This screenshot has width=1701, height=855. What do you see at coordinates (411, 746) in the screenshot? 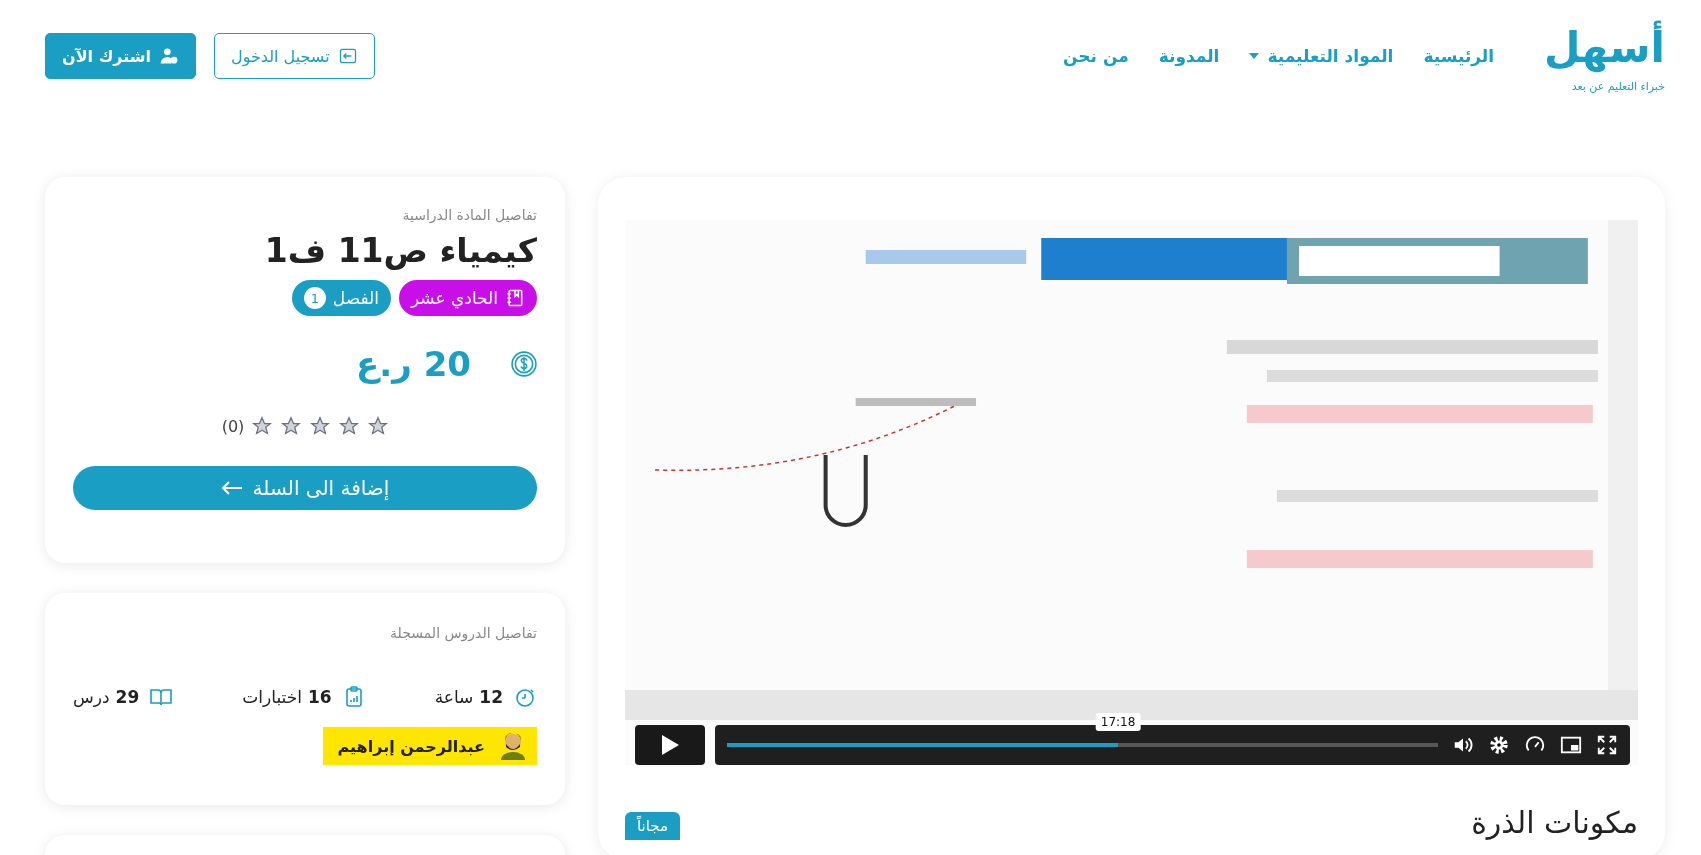
I see `teacher-name: عبدالرحمن إبراهيم` at bounding box center [411, 746].